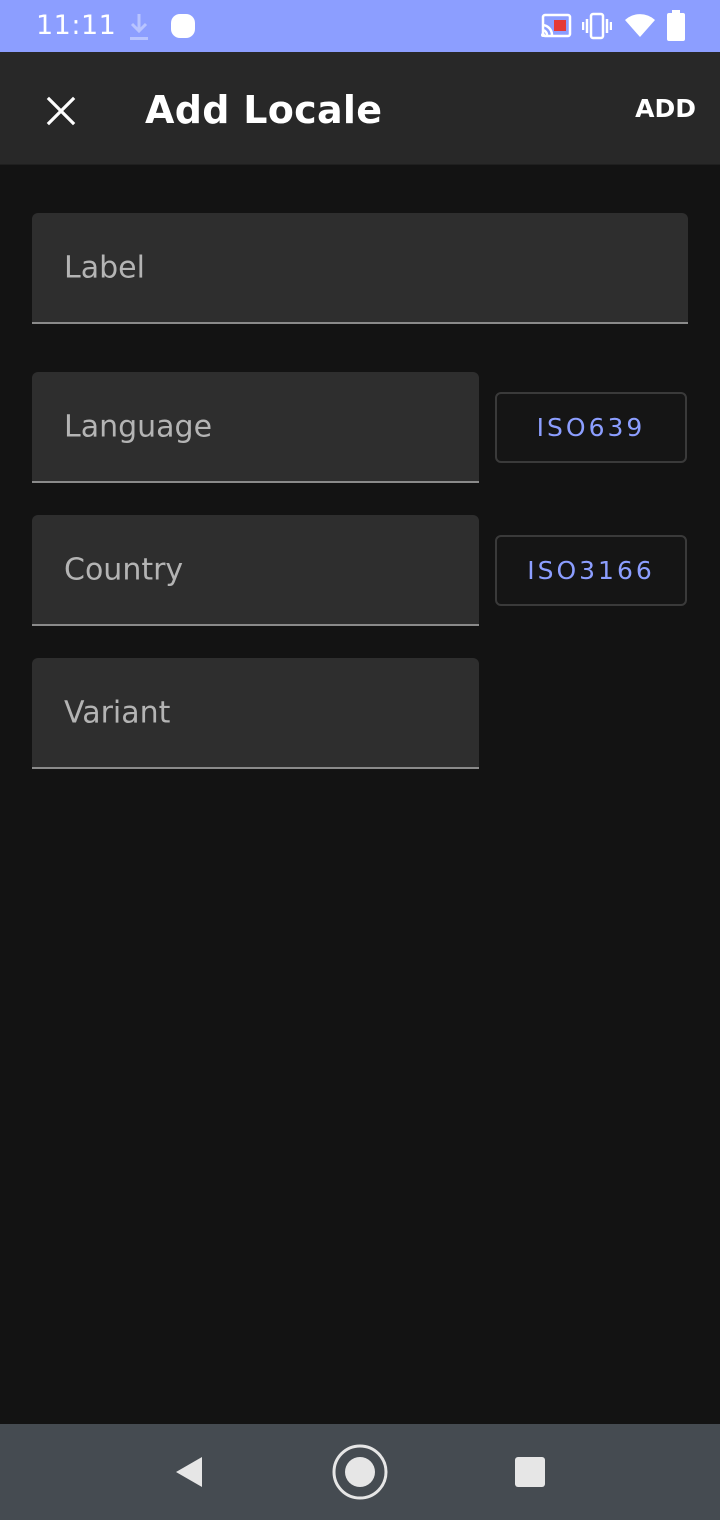  I want to click on home-icon, so click(360, 1472).